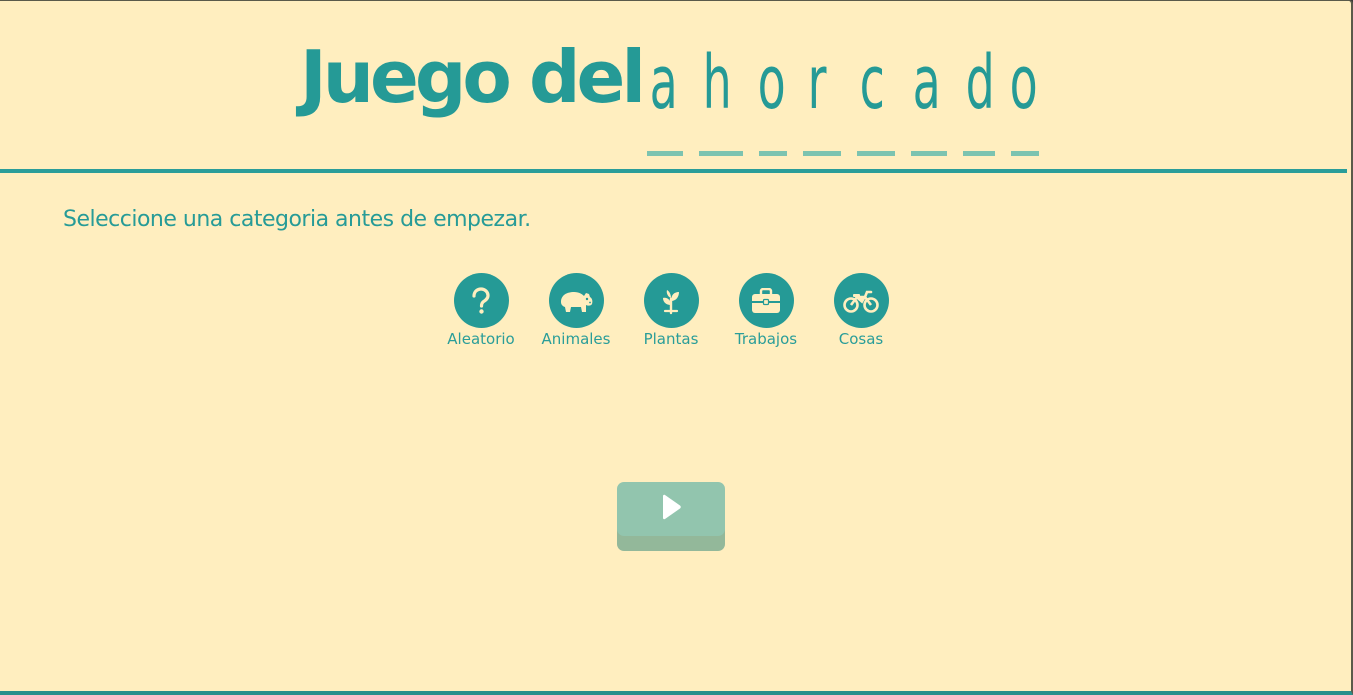 The image size is (1353, 695). What do you see at coordinates (872, 83) in the screenshot?
I see `title-letter: c` at bounding box center [872, 83].